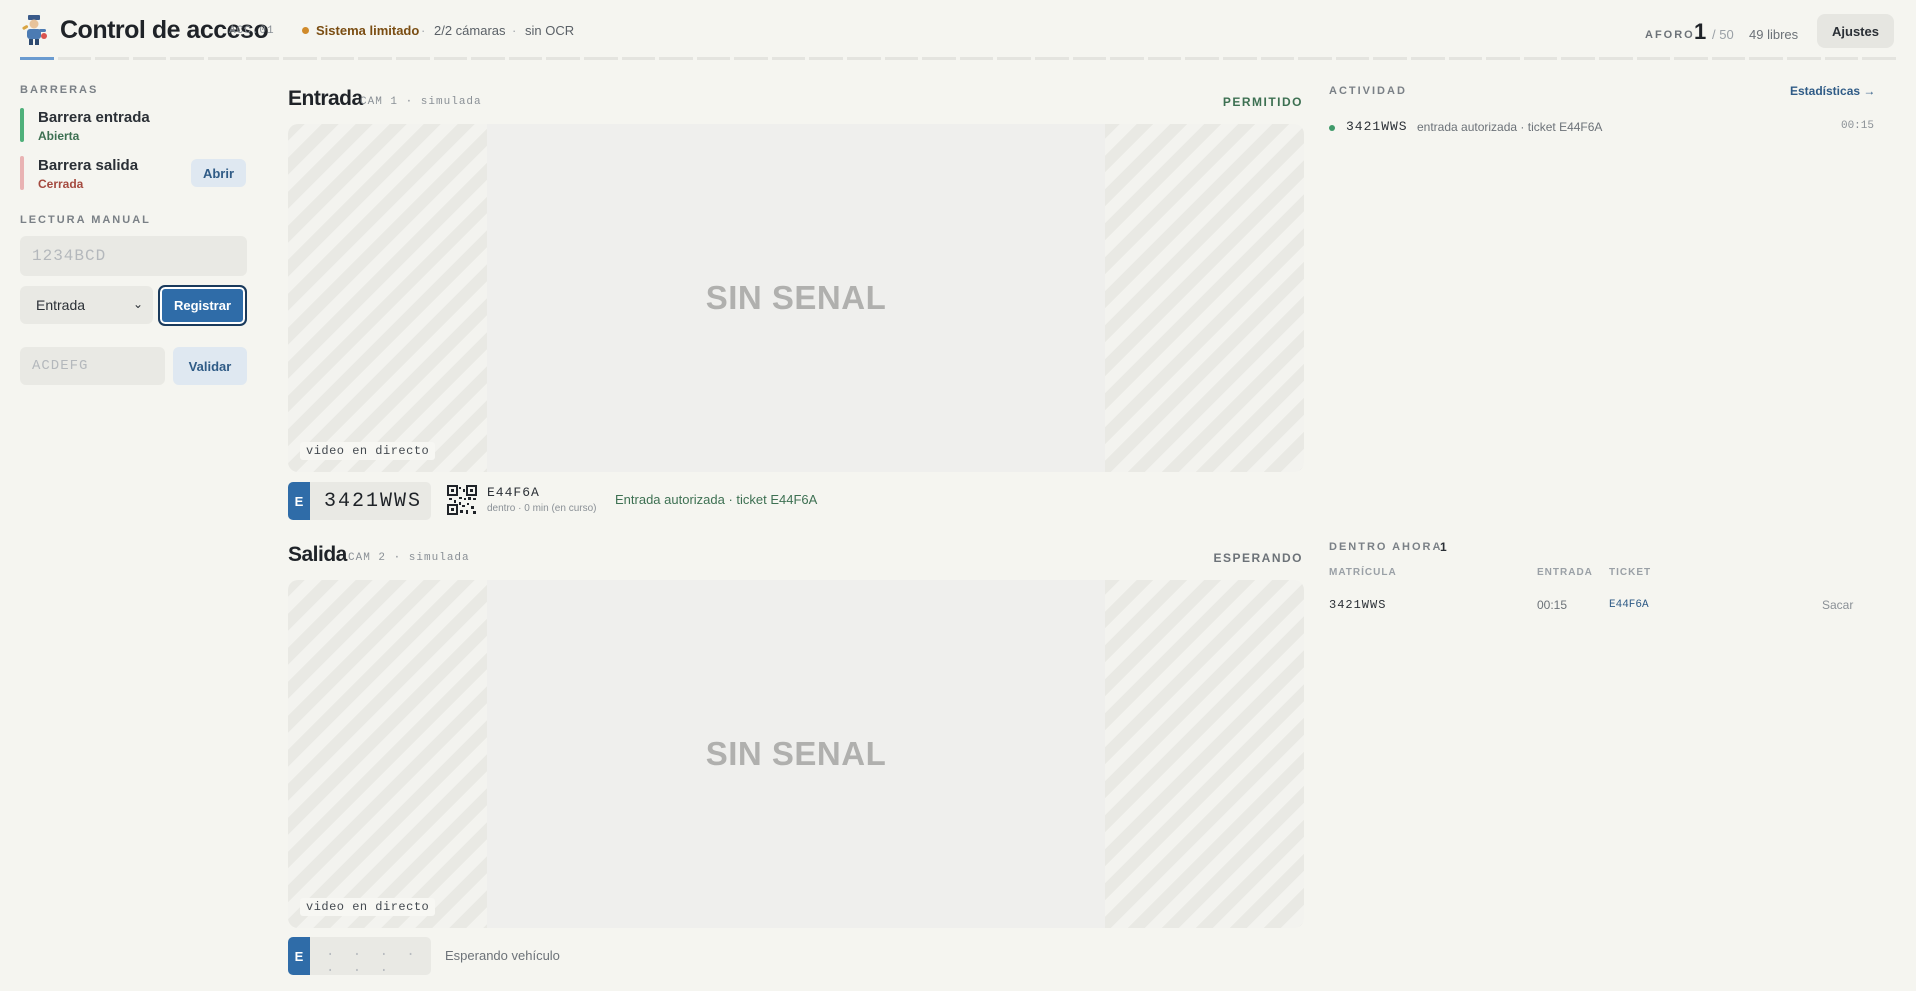 The width and height of the screenshot is (1916, 991). What do you see at coordinates (716, 499) in the screenshot?
I see `entry-result-message: Entrada autorizada · ticket E44F6A` at bounding box center [716, 499].